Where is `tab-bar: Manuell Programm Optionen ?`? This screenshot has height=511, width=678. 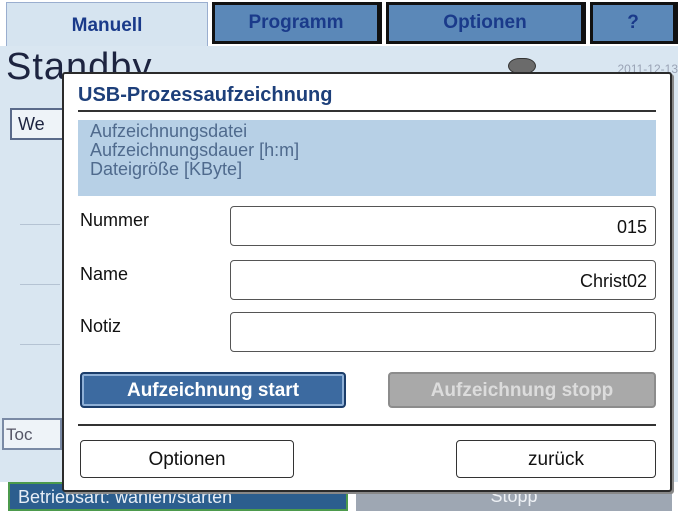
tab-bar: Manuell Programm Optionen ? is located at coordinates (339, 24).